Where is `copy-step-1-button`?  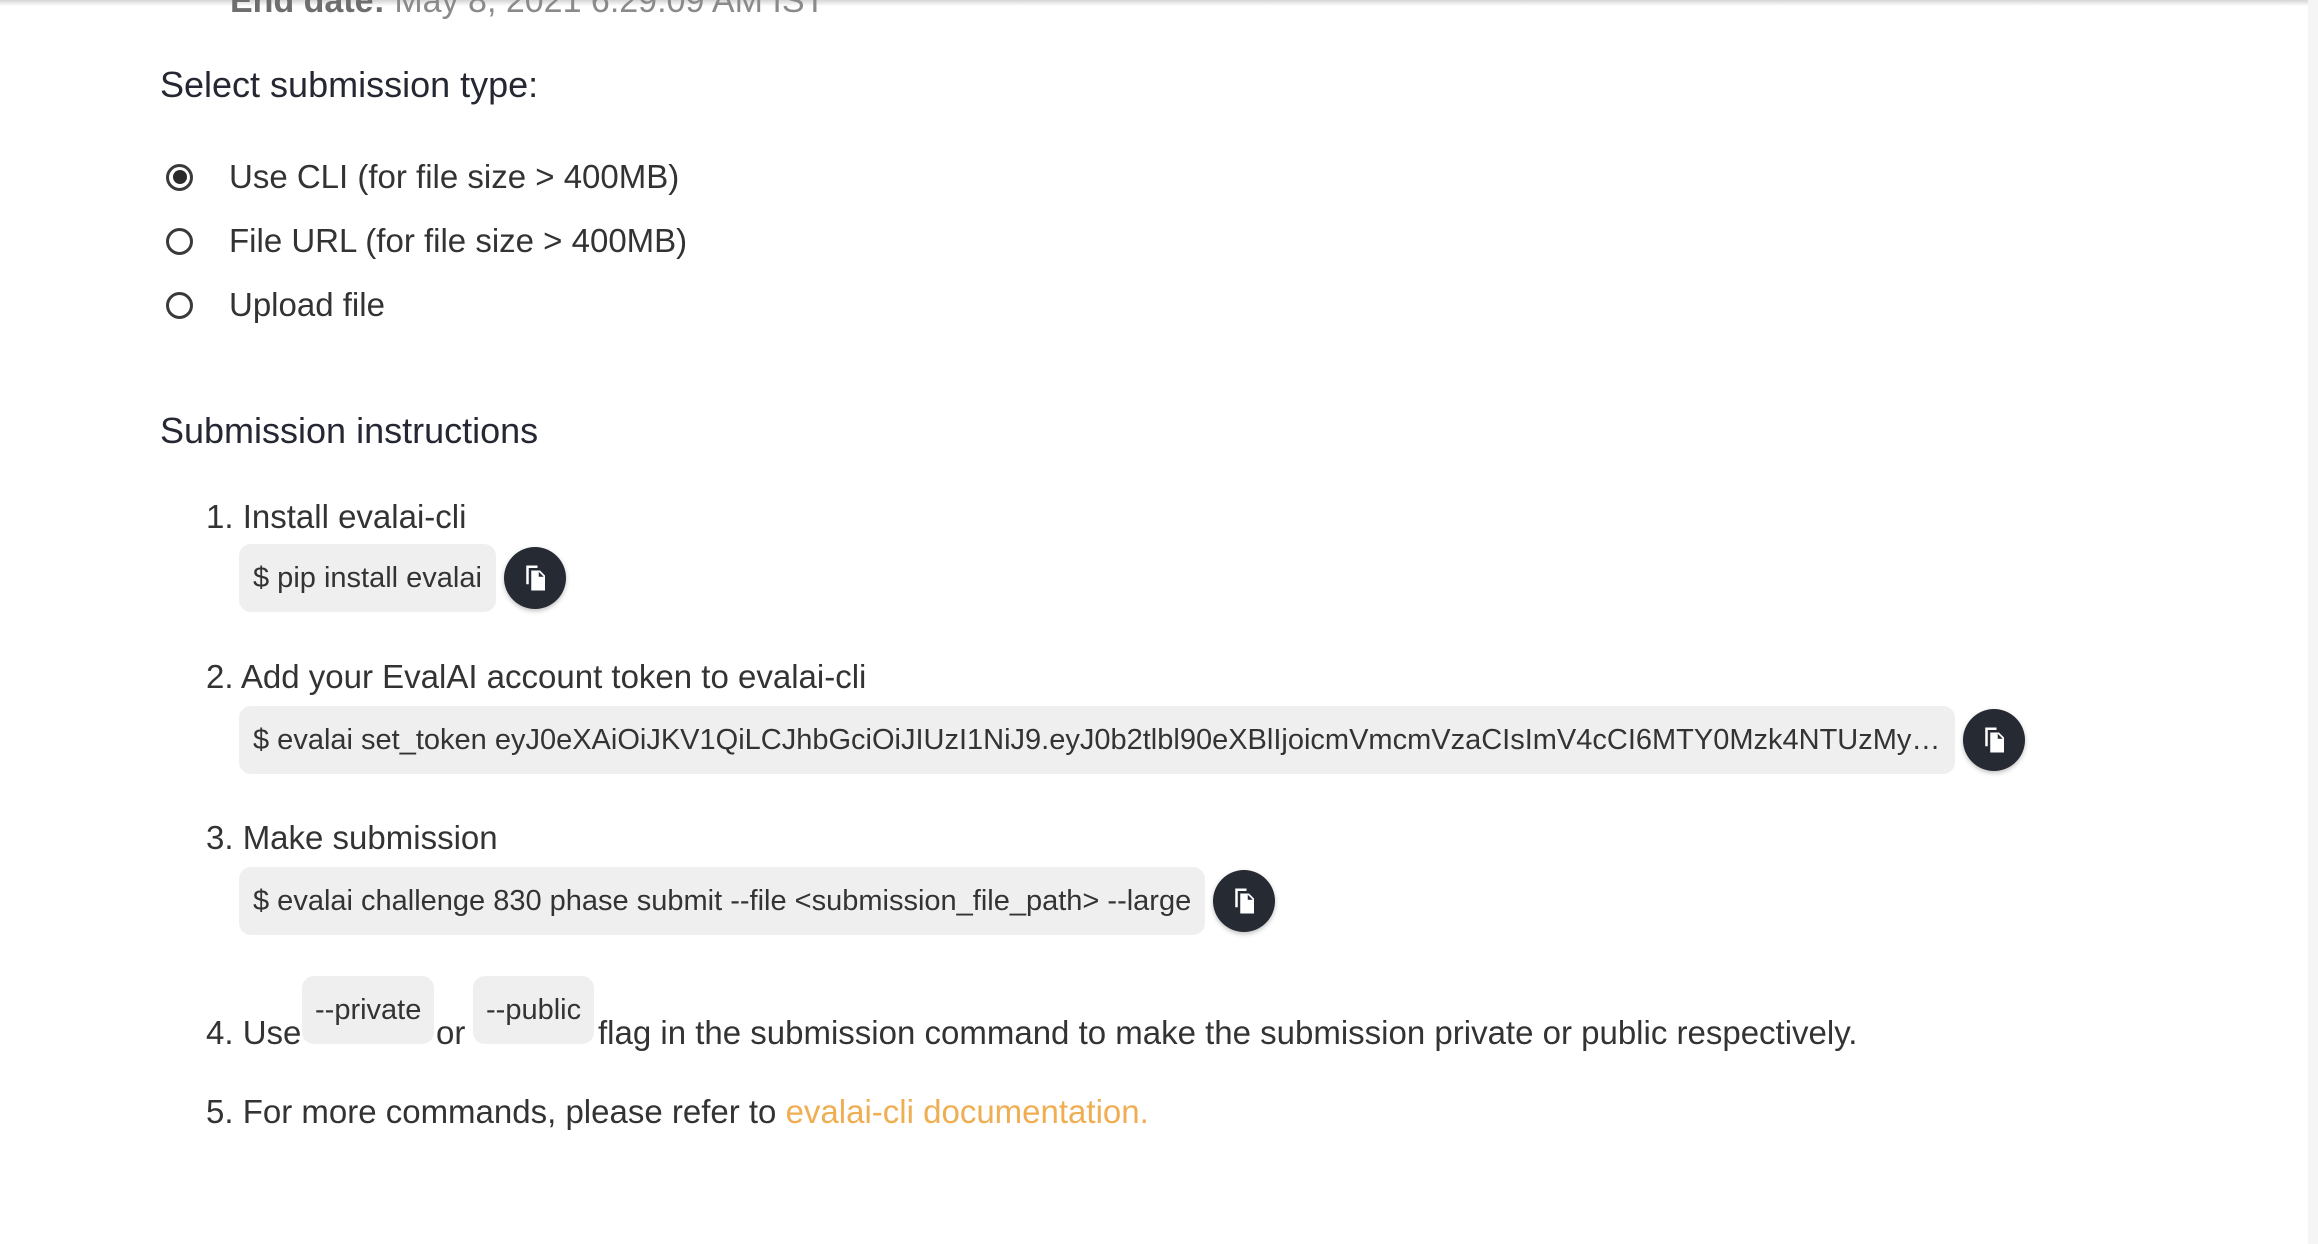 copy-step-1-button is located at coordinates (534, 578).